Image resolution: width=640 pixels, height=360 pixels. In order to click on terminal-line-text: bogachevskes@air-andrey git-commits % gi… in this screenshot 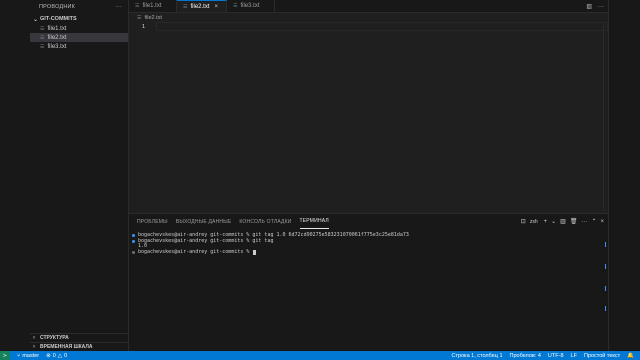, I will do `click(206, 240)`.